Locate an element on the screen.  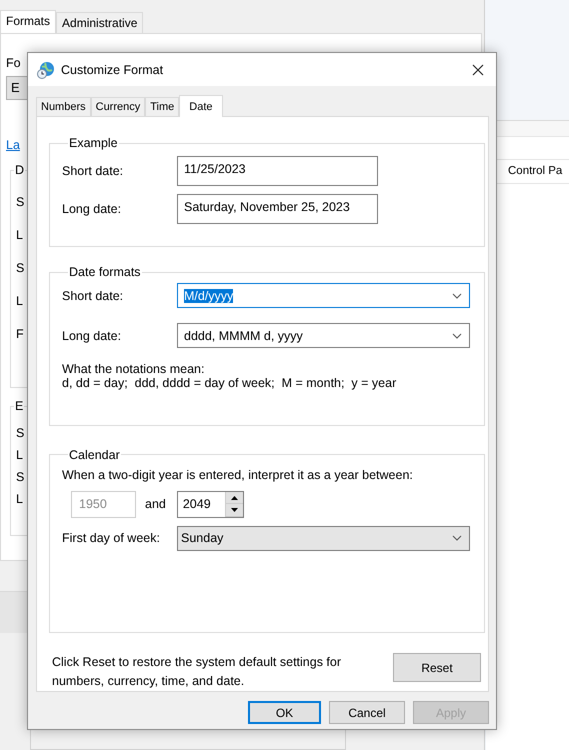
dialog-button: Cancel is located at coordinates (367, 712).